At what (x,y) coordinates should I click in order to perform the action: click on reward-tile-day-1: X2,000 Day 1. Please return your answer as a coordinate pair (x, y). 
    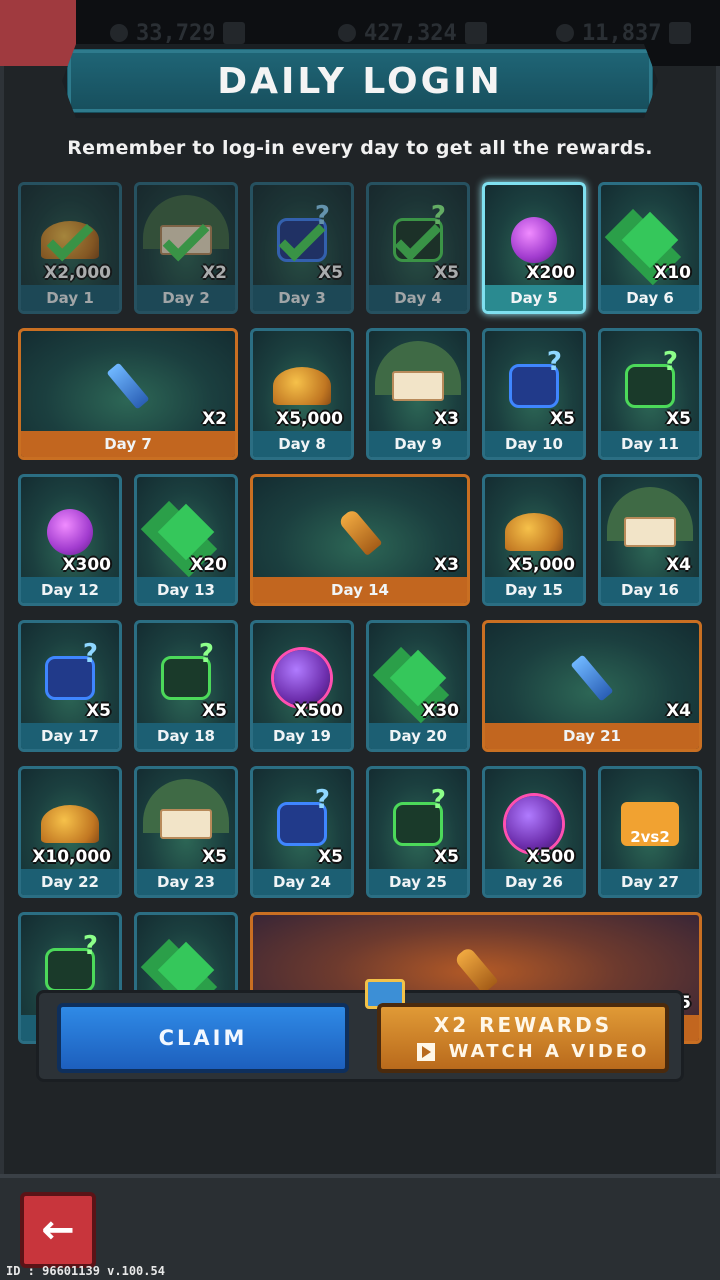
    Looking at the image, I should click on (70, 248).